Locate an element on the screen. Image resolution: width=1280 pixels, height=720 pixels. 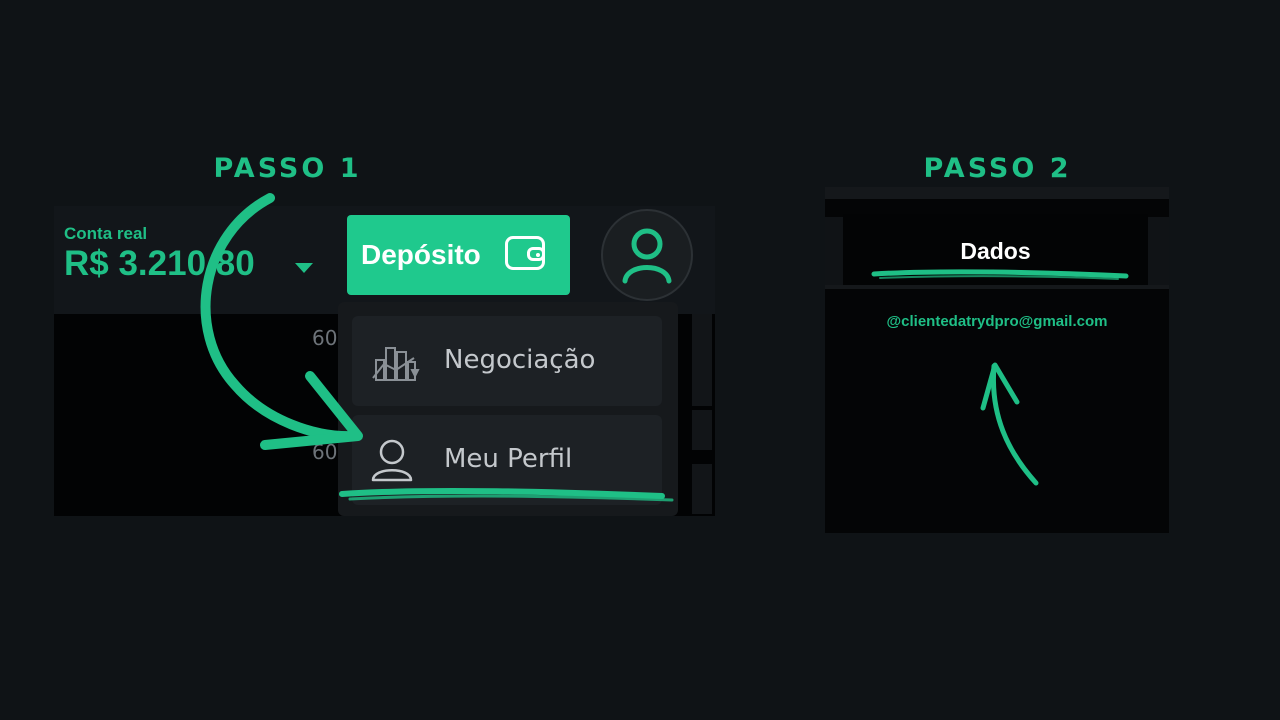
profile-avatar-button is located at coordinates (647, 255).